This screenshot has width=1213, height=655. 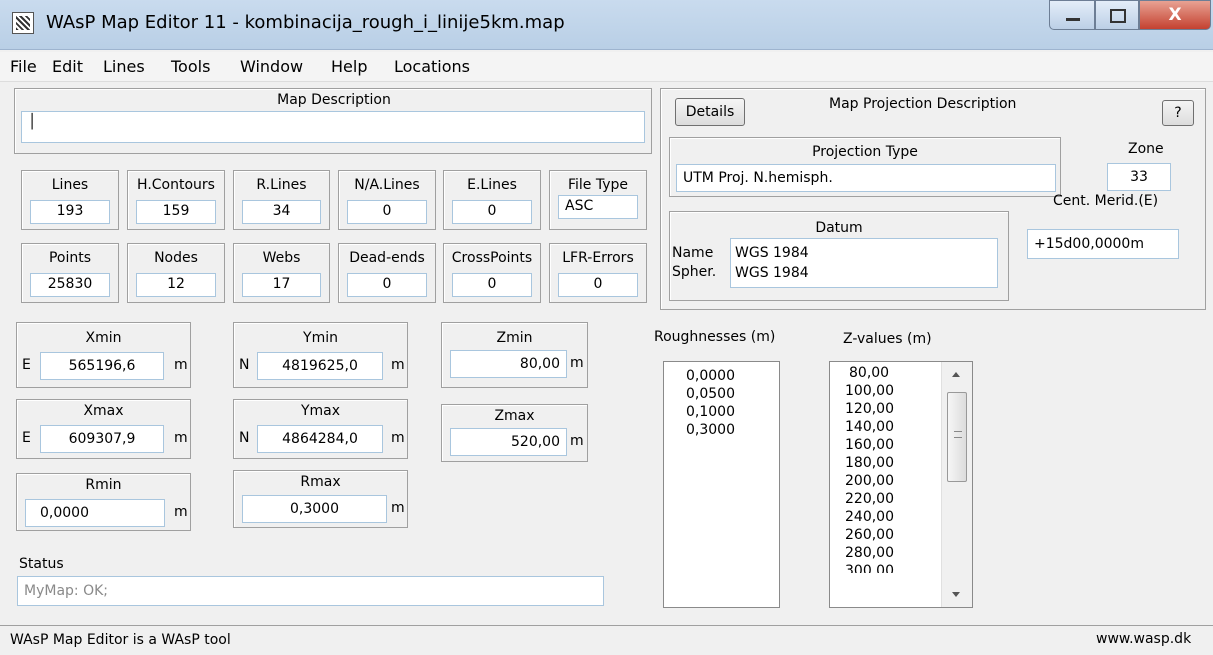 I want to click on roughnesses-list: 0,0000 0,0500 0,1000 0,3000, so click(x=721, y=484).